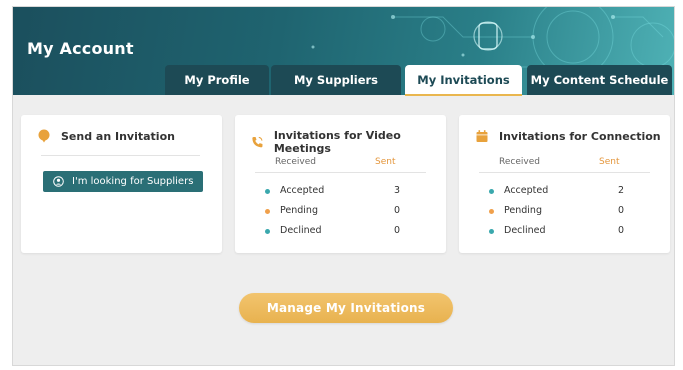  I want to click on tab-my-suppliers: My Suppliers, so click(336, 80).